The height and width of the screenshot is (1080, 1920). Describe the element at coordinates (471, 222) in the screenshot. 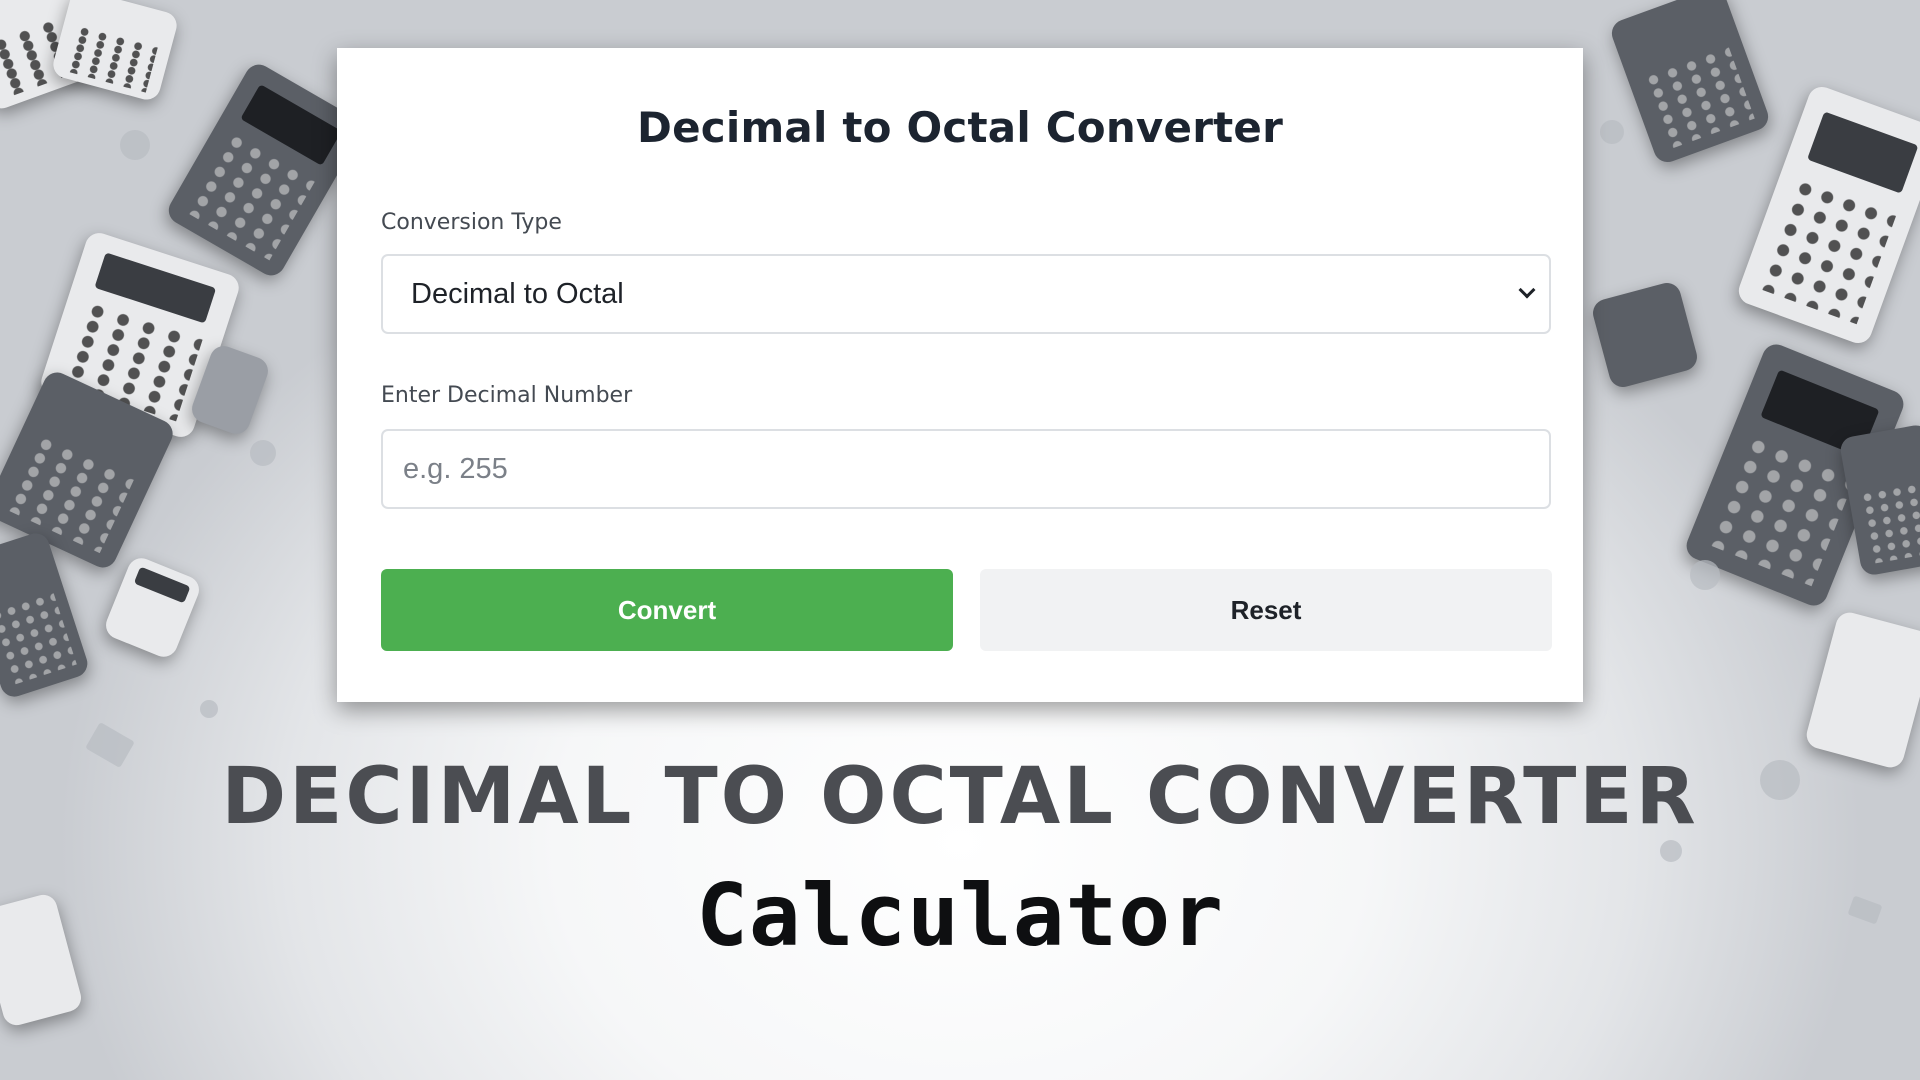

I see `conversion-type-label: Conversion Type` at that location.